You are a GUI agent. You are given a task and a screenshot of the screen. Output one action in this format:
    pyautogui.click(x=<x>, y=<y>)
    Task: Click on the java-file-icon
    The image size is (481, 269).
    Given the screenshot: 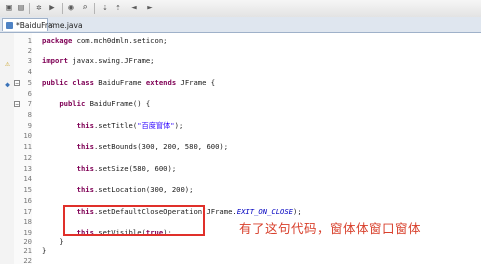 What is the action you would take?
    pyautogui.click(x=9, y=25)
    